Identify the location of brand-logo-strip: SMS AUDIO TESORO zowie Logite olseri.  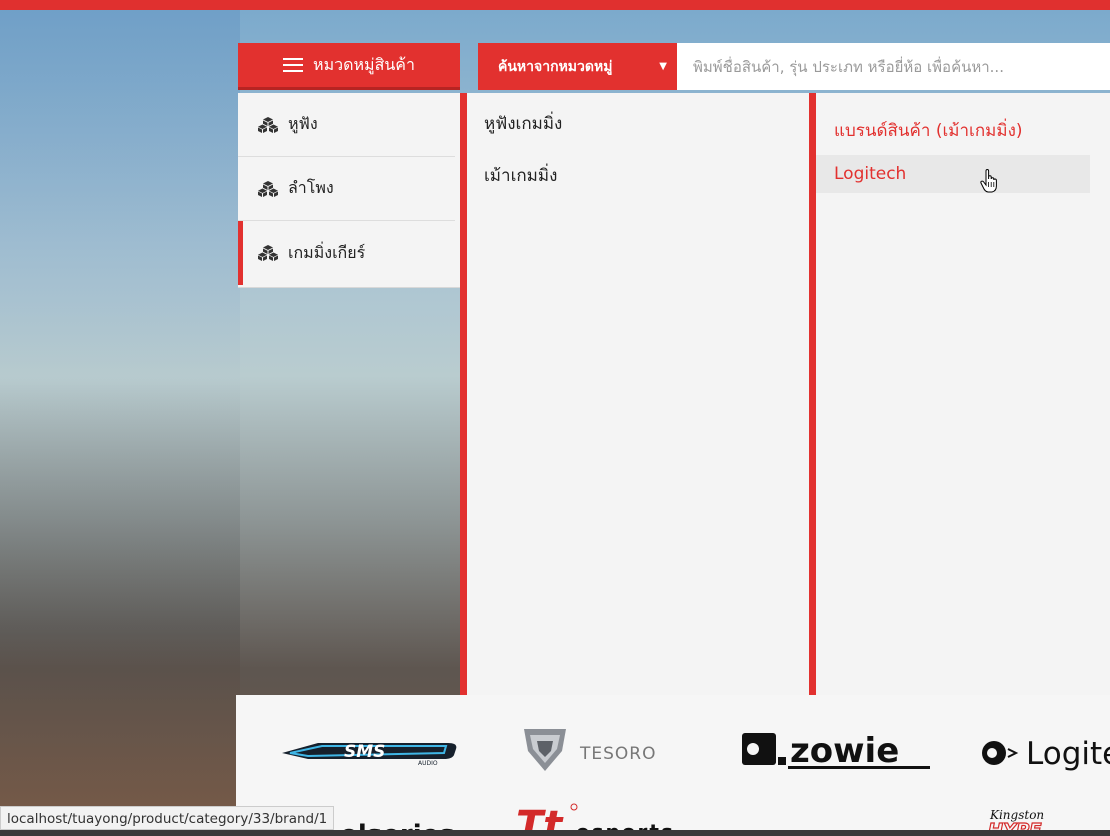
(673, 765).